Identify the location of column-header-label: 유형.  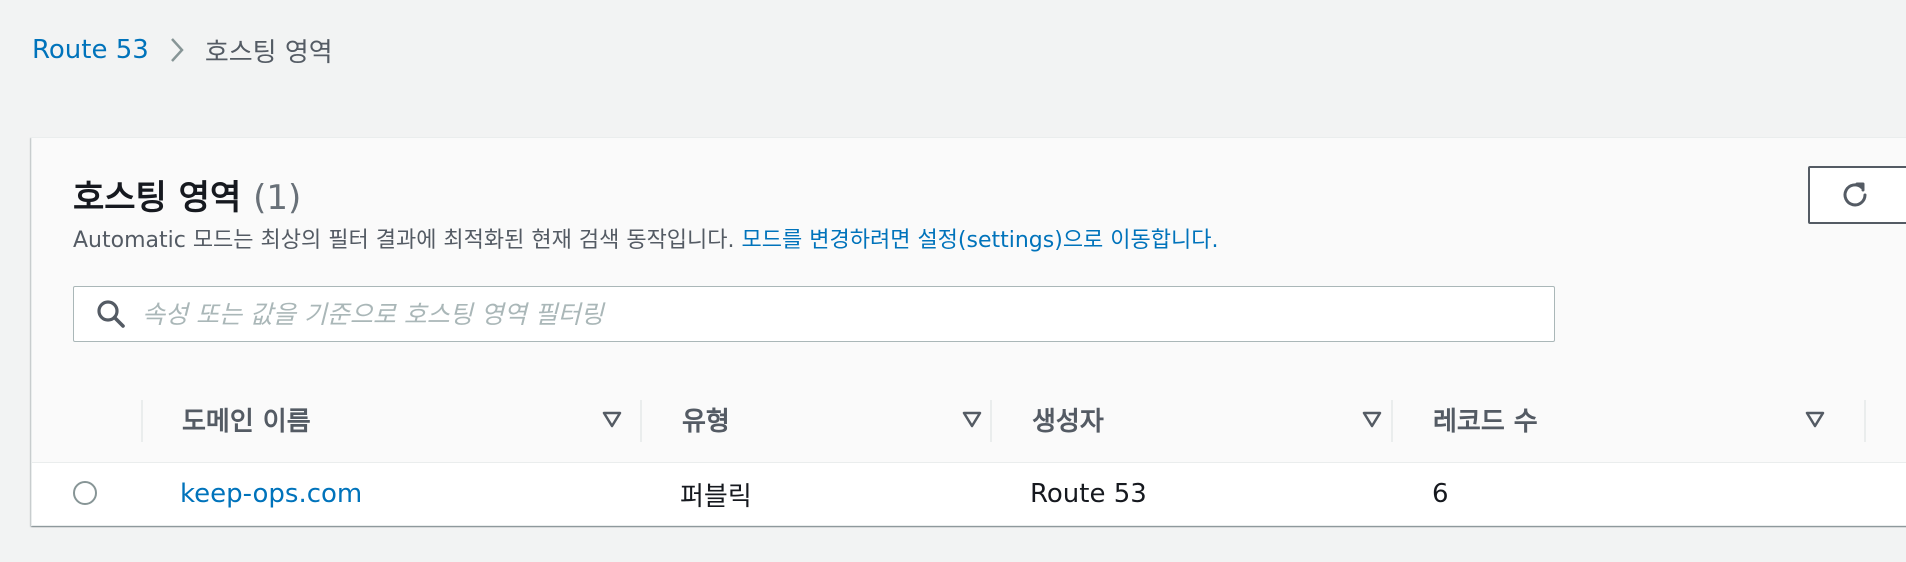
(706, 421).